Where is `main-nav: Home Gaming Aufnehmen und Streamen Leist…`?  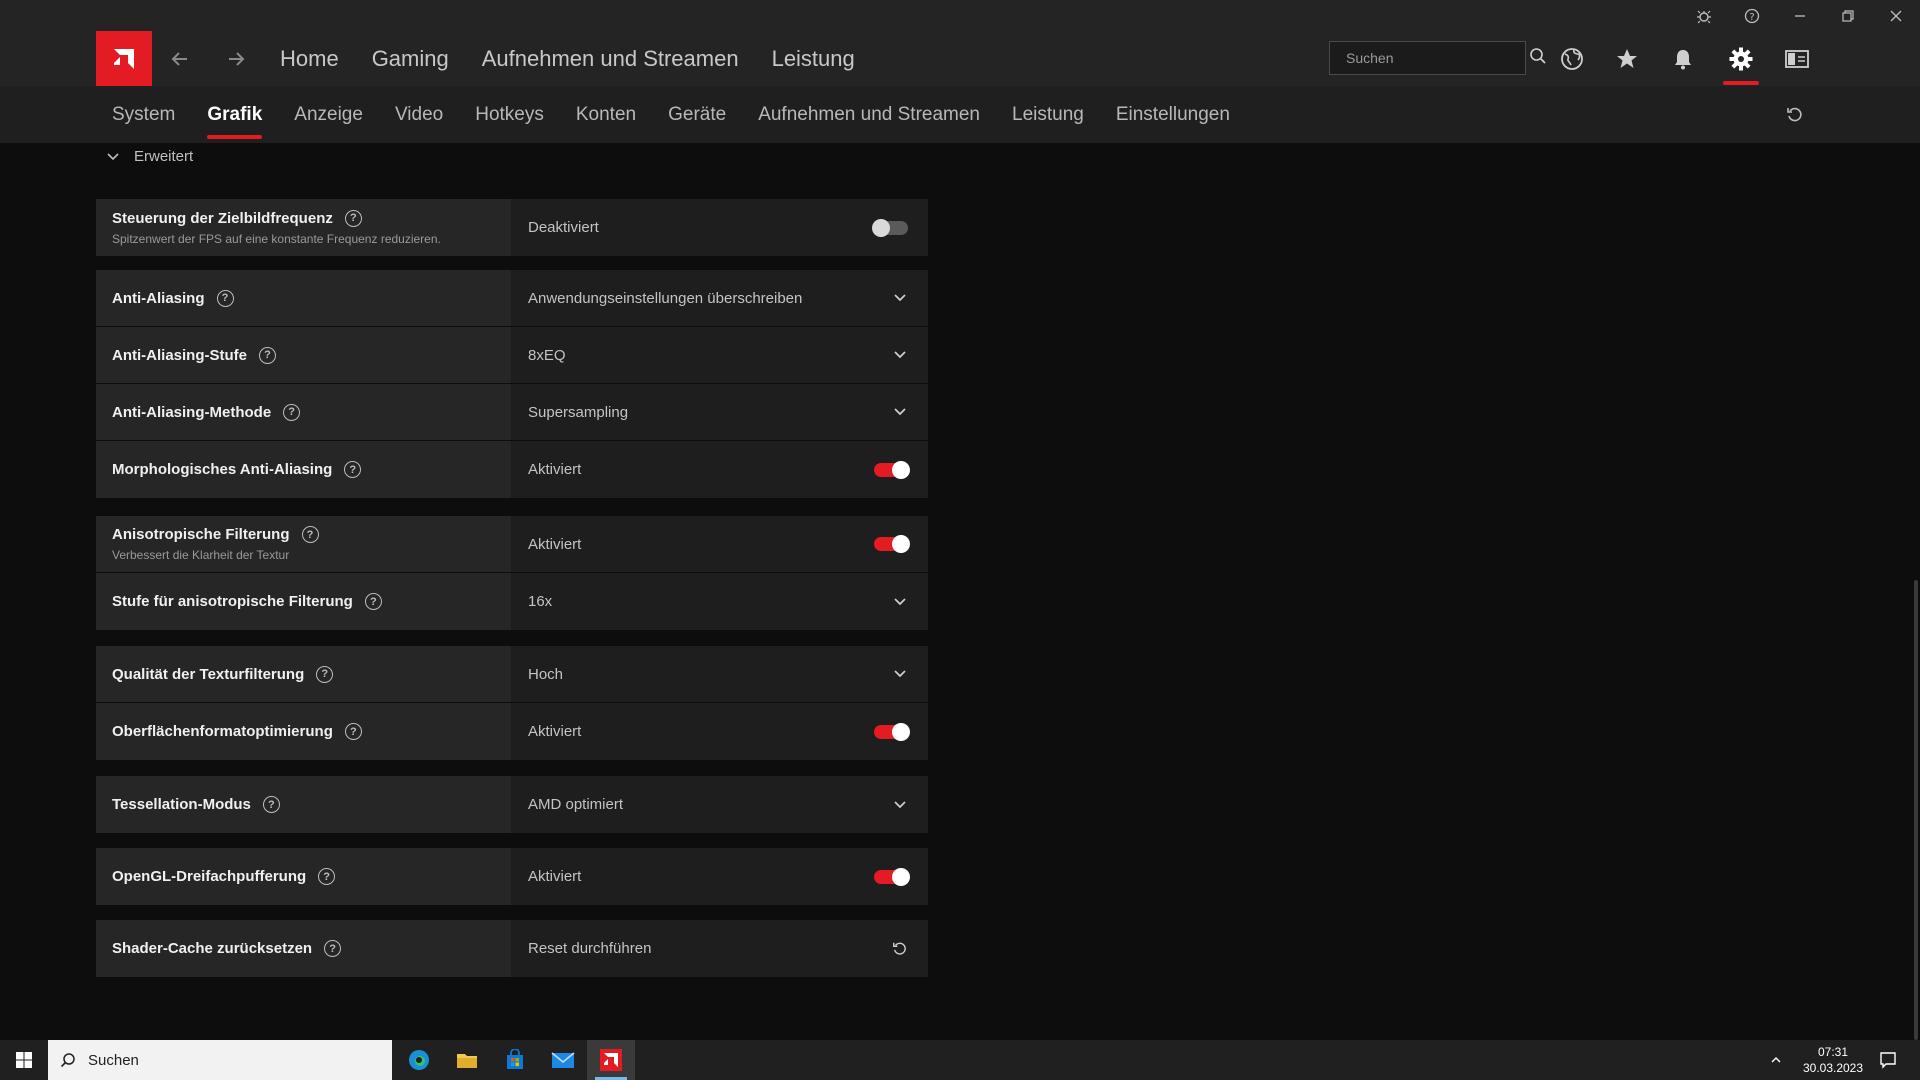 main-nav: Home Gaming Aufnehmen und Streamen Leist… is located at coordinates (567, 58).